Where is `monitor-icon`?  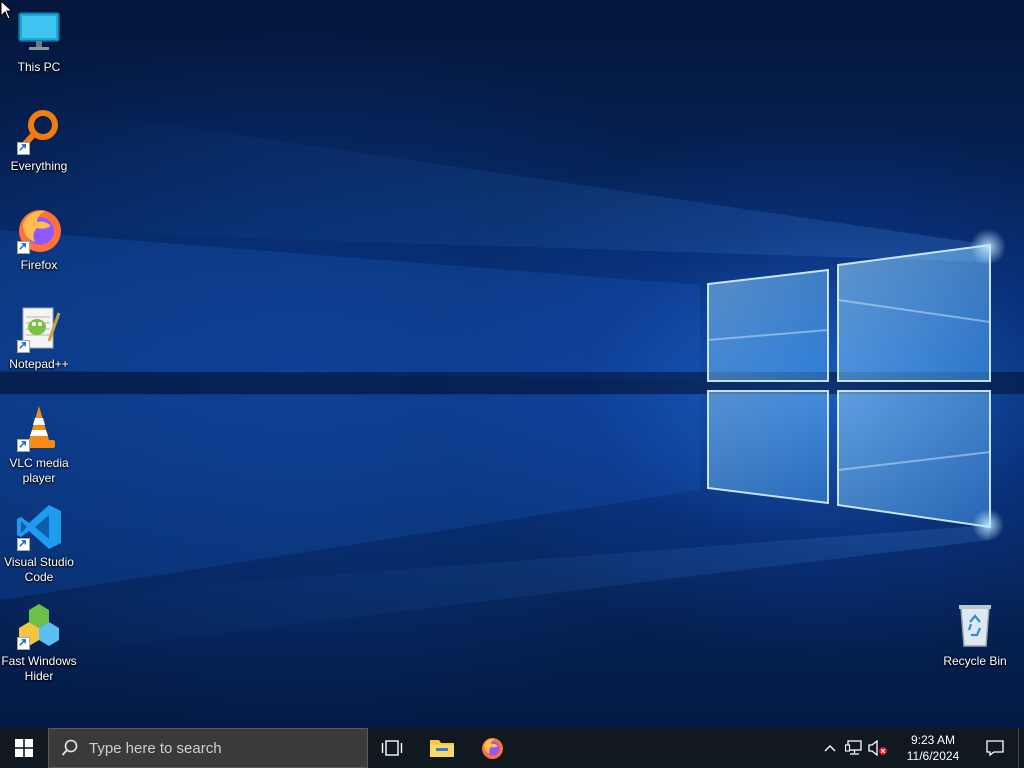
monitor-icon is located at coordinates (39, 32).